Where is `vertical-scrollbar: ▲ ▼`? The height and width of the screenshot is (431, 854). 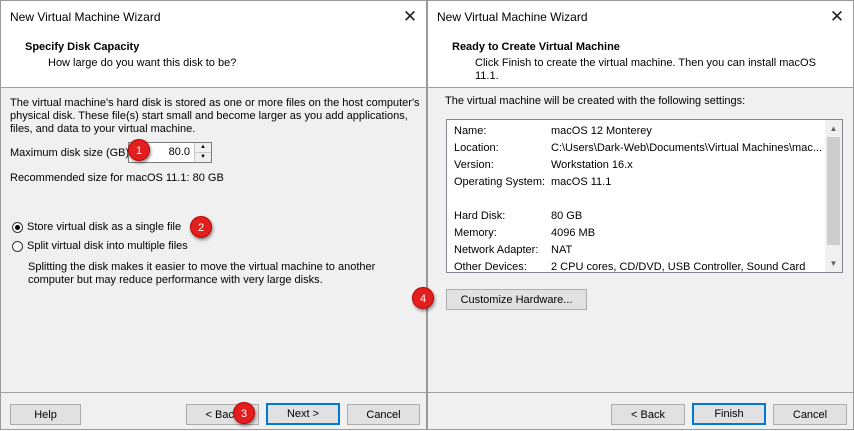 vertical-scrollbar: ▲ ▼ is located at coordinates (833, 196).